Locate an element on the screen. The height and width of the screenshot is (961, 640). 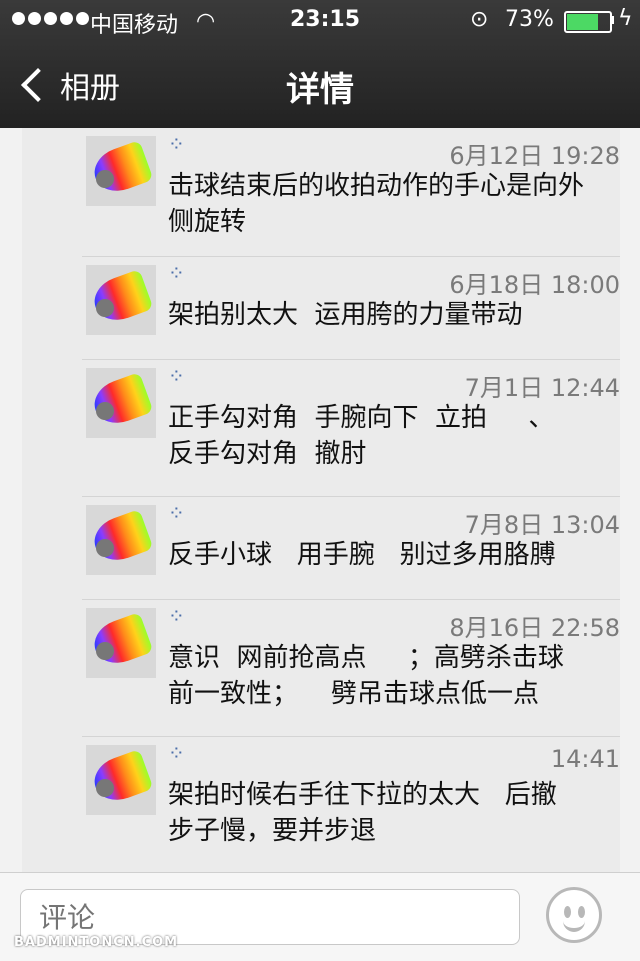
status-bar: 中国移动 ◠ 23:15 ⊙ 73% ϟ is located at coordinates (320, 20).